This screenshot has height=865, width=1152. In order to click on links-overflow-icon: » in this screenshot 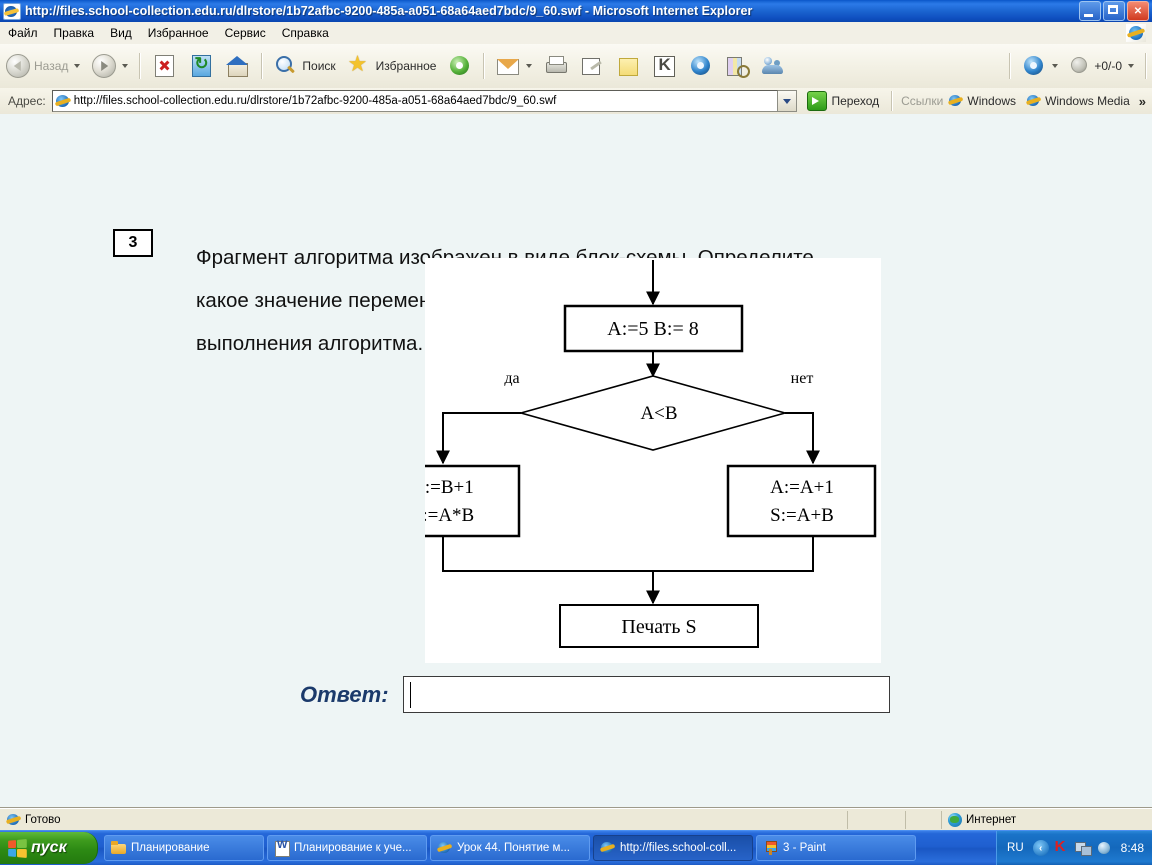, I will do `click(1142, 101)`.